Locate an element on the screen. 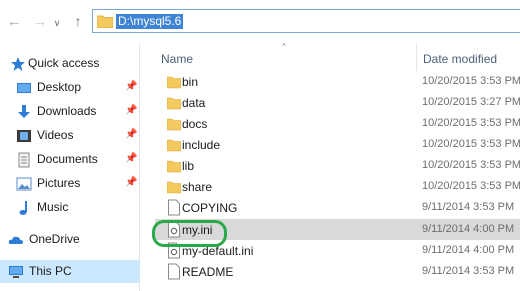  nav-item-quick-access: Quick access is located at coordinates (70, 63).